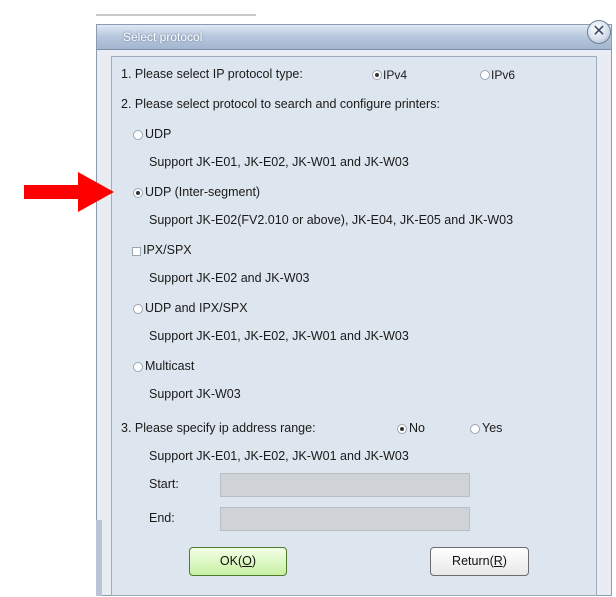 The image size is (616, 597). Describe the element at coordinates (345, 485) in the screenshot. I see `start-ip-field` at that location.